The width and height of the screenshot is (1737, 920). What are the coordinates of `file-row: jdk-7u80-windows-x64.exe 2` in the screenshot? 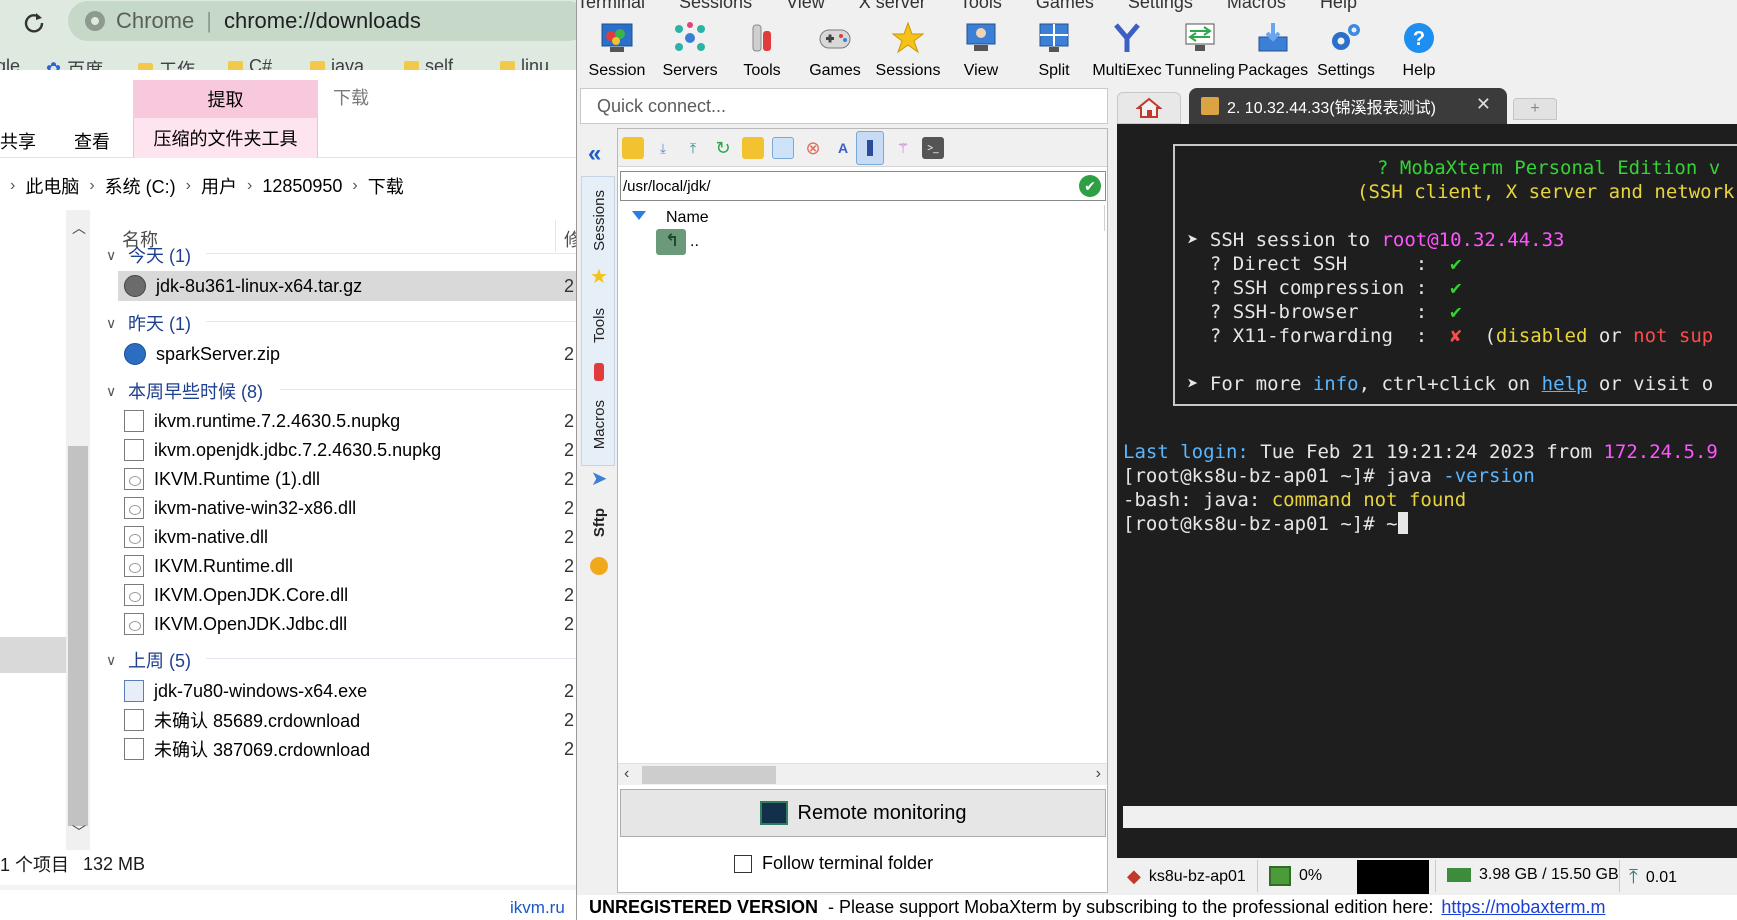 It's located at (347, 691).